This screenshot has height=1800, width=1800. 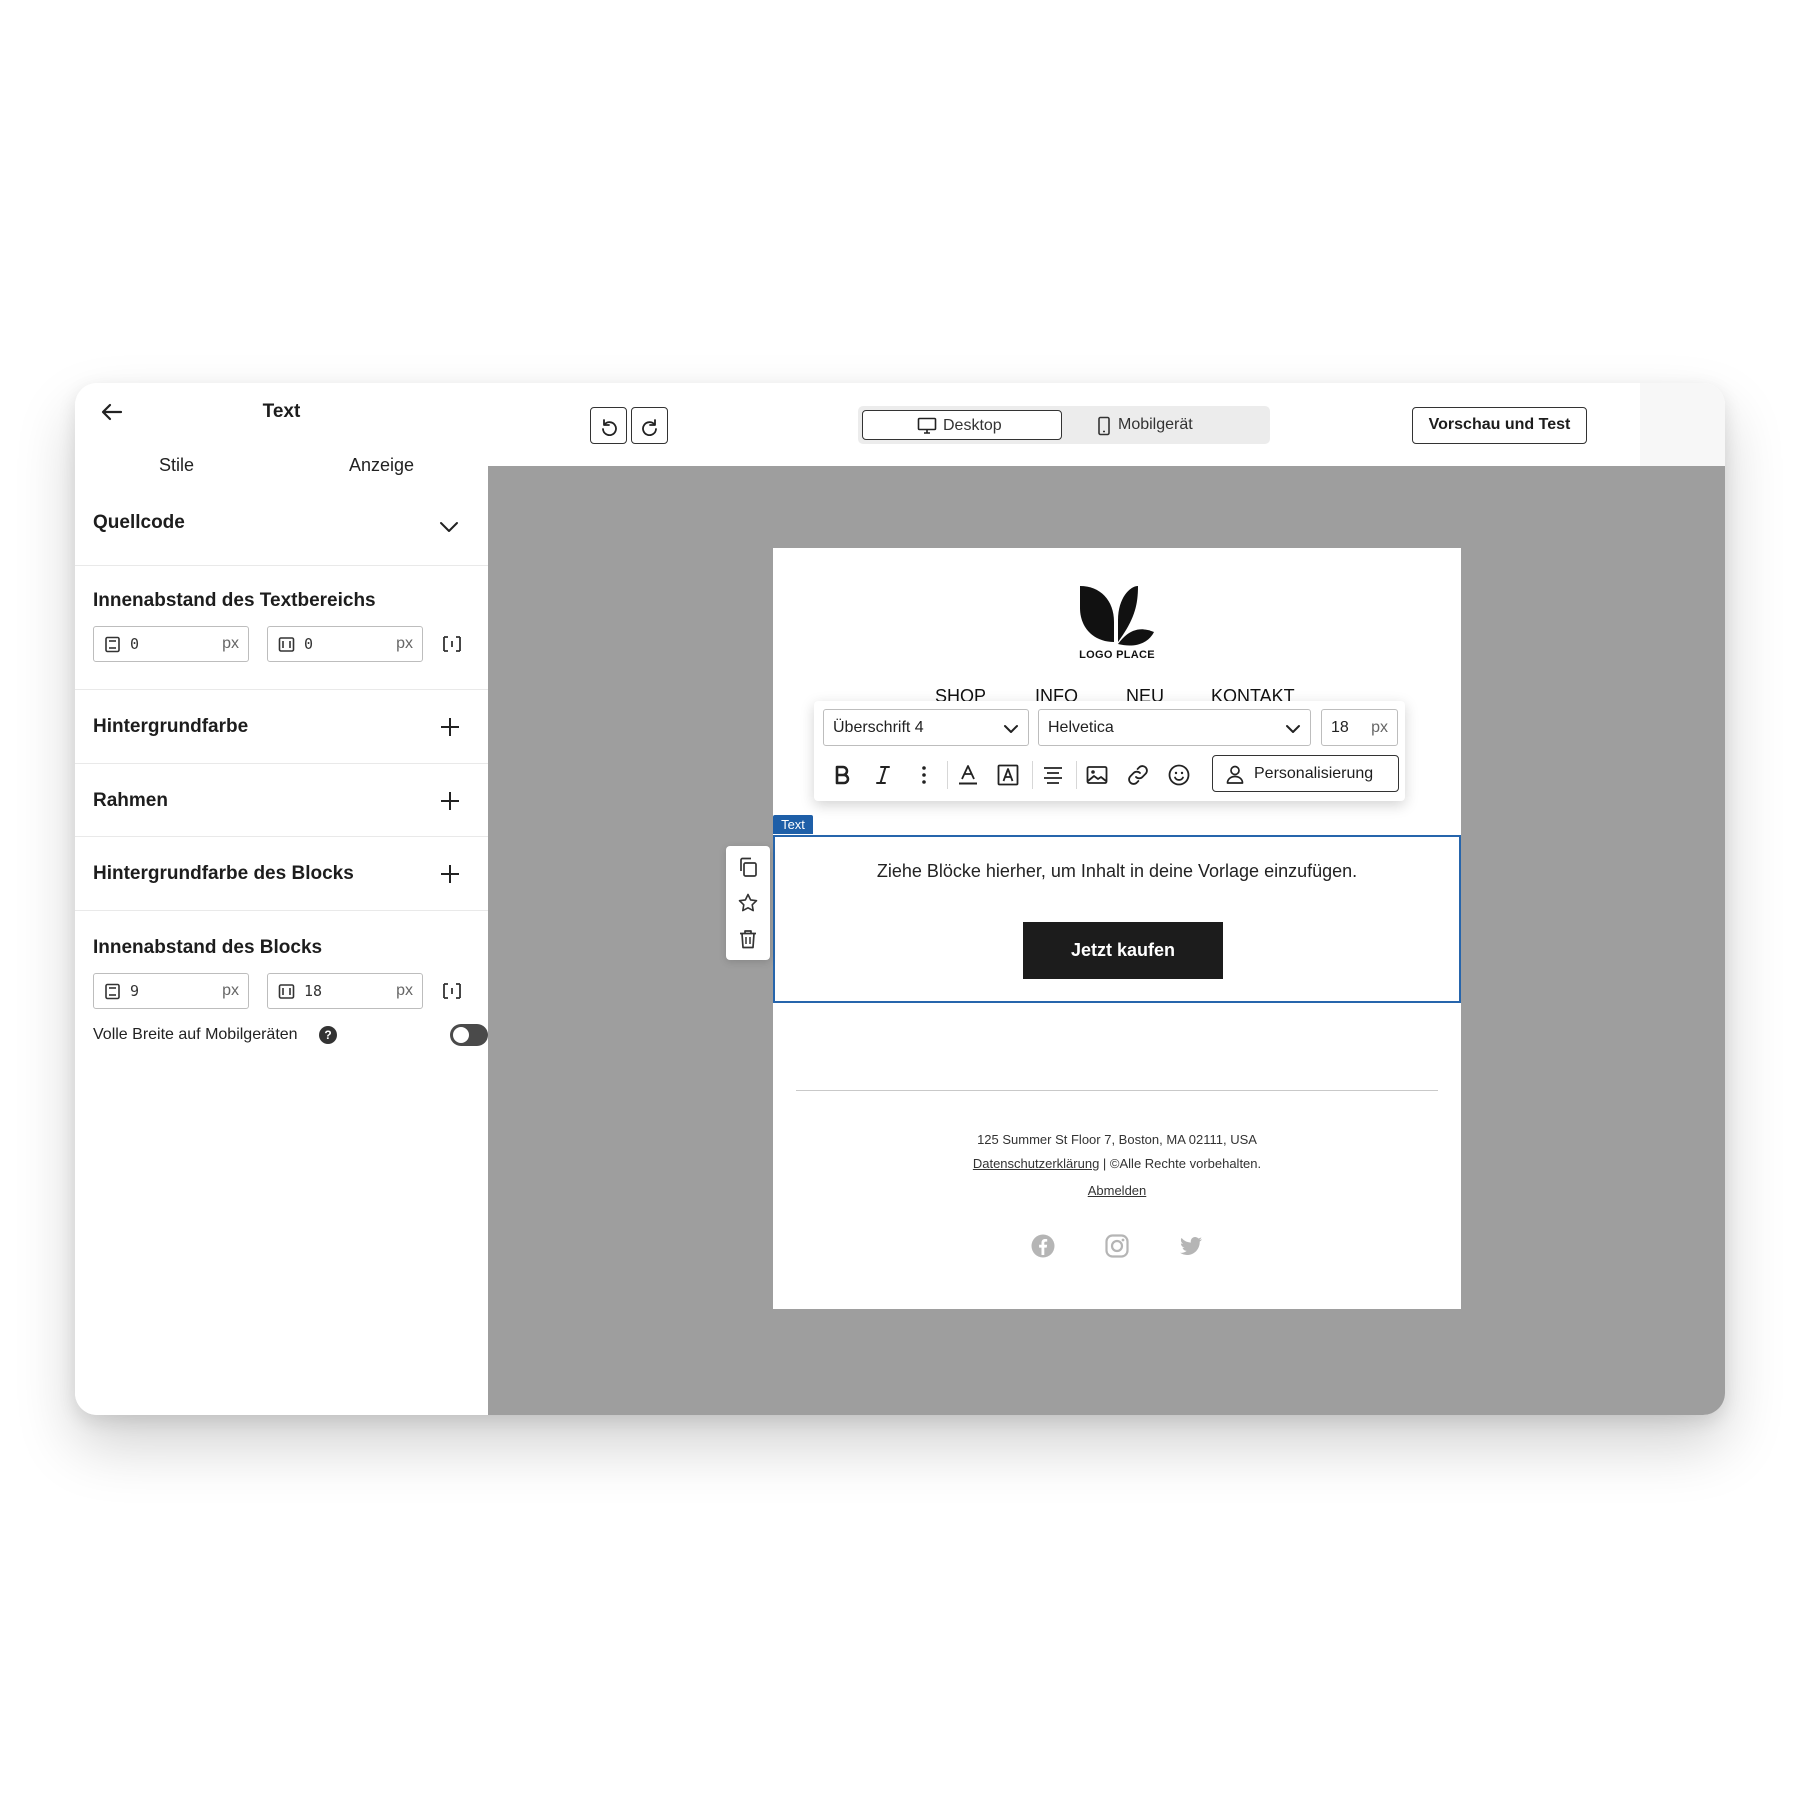 I want to click on background-color-section: Hintergrundfarbe, so click(x=281, y=727).